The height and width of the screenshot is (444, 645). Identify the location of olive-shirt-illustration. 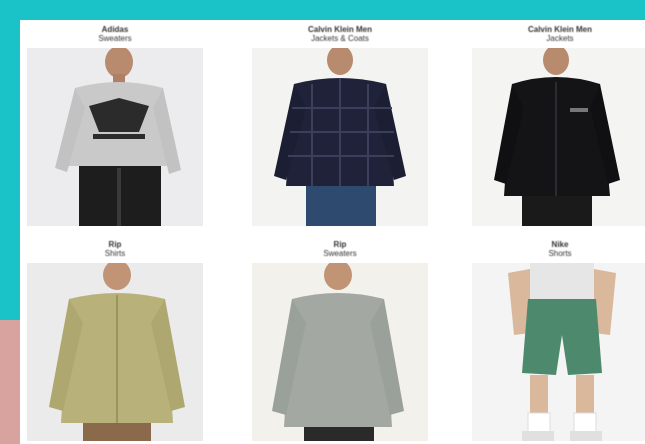
(115, 352).